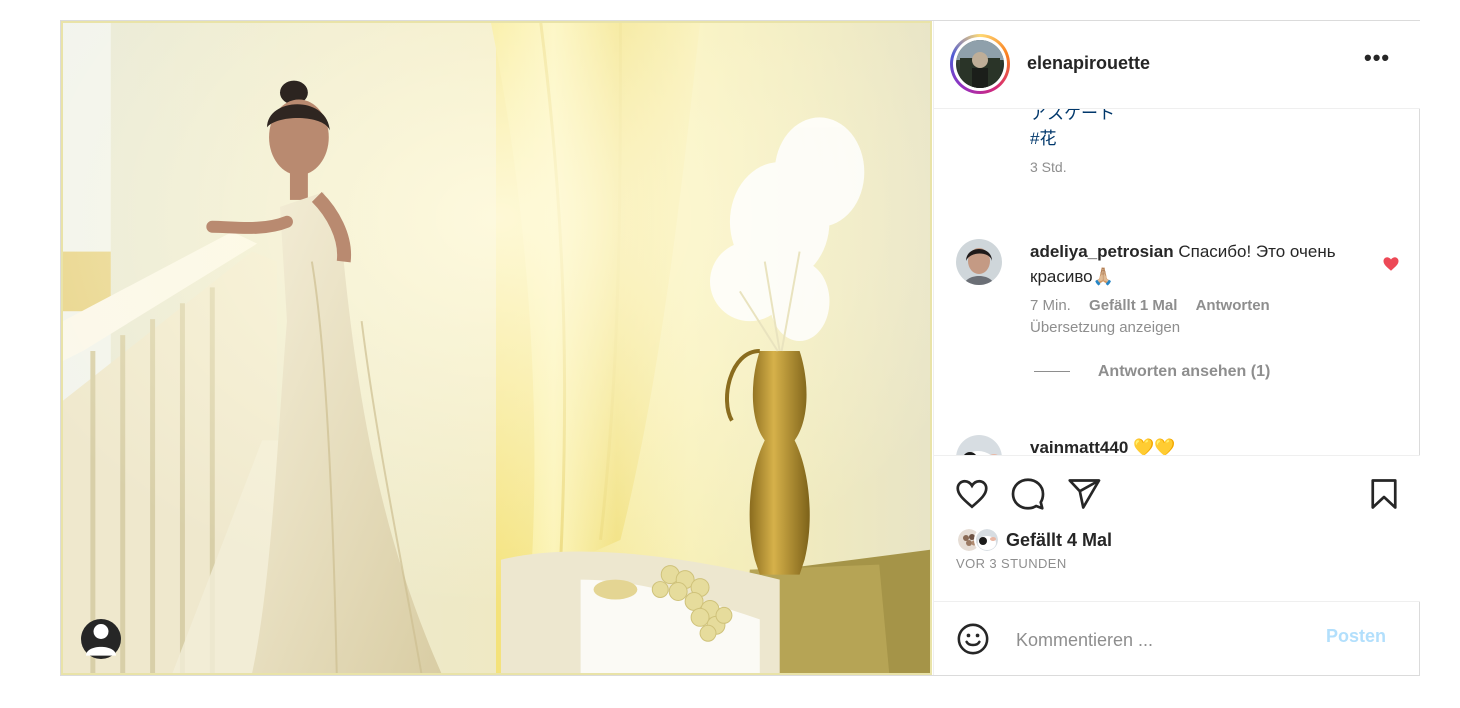 This screenshot has width=1460, height=708. What do you see at coordinates (1166, 640) in the screenshot?
I see `comment-input` at bounding box center [1166, 640].